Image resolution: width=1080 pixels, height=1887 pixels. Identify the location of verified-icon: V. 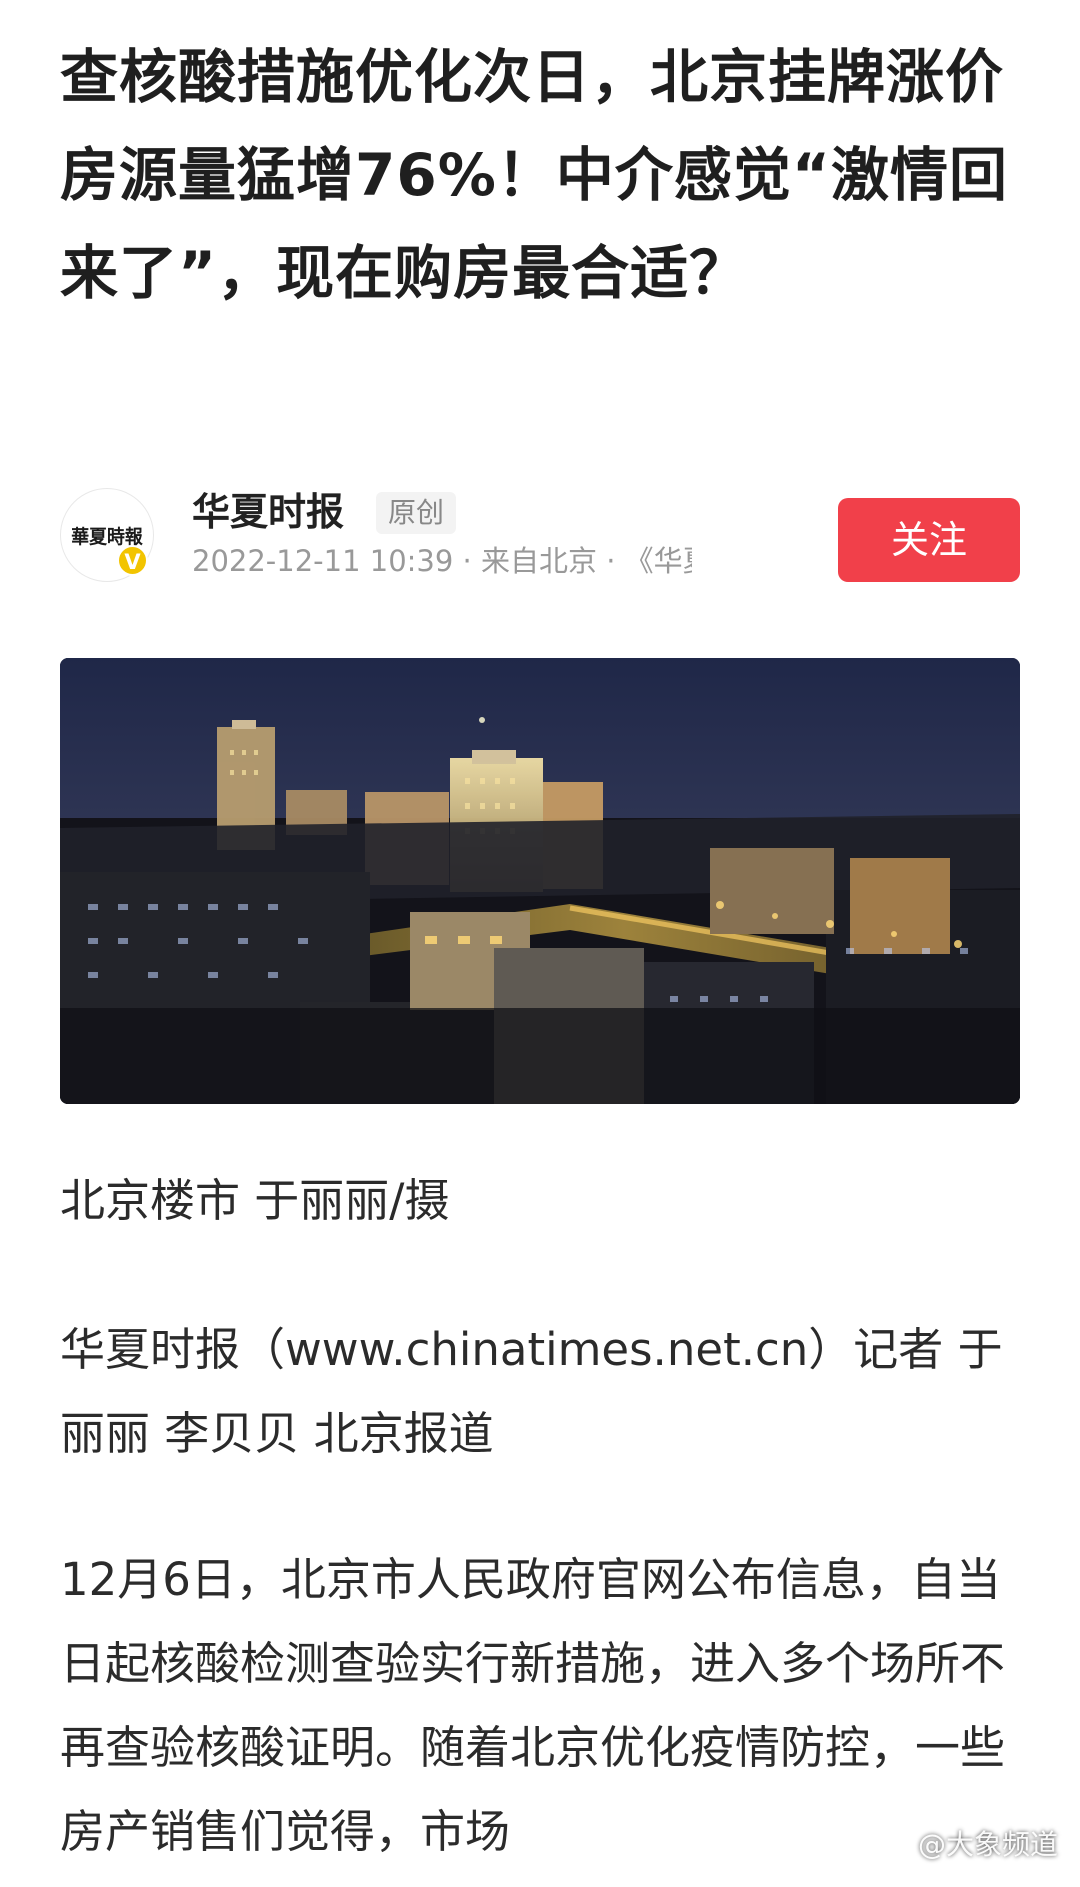
(132, 560).